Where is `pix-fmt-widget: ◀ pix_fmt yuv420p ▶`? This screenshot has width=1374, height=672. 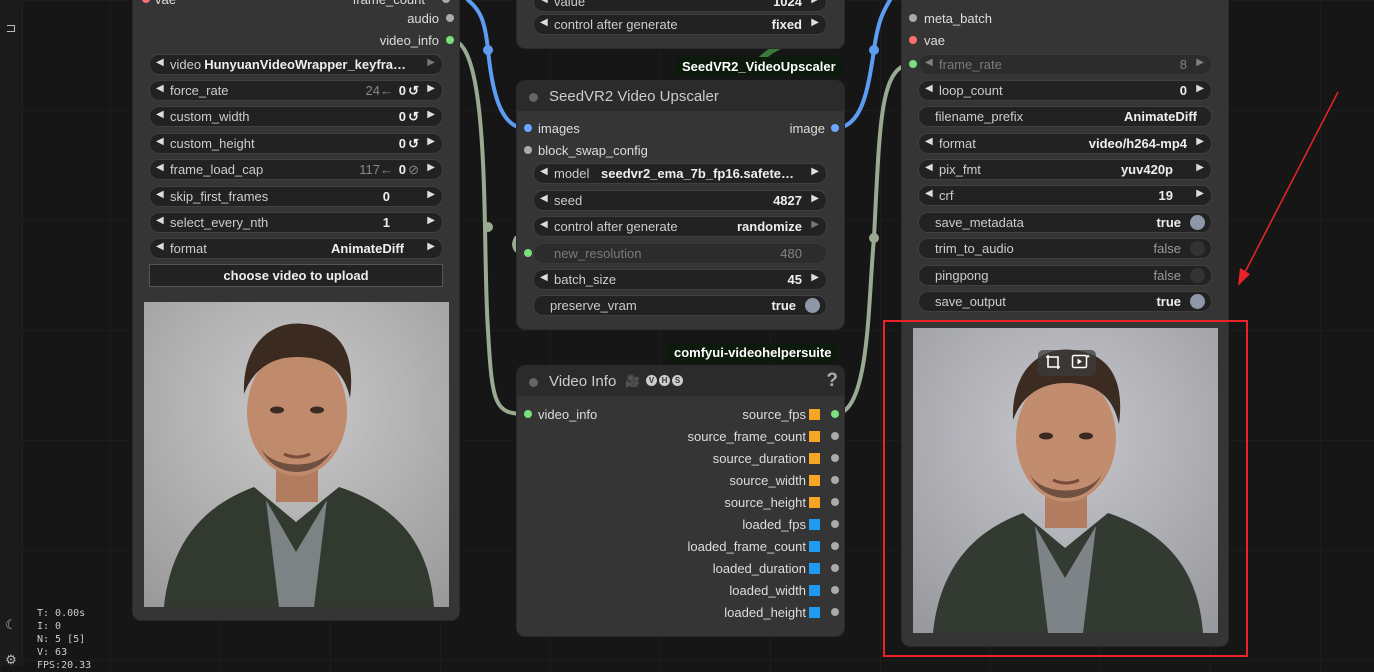 pix-fmt-widget: ◀ pix_fmt yuv420p ▶ is located at coordinates (1065, 169).